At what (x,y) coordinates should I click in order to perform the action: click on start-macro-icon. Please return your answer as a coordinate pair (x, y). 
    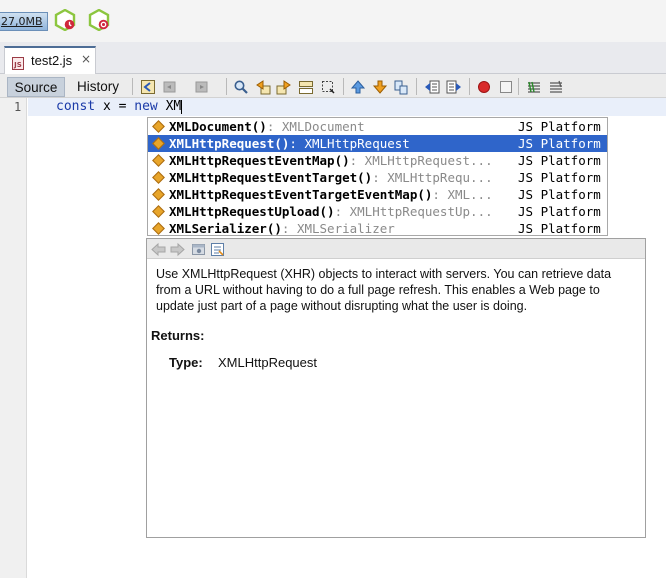
    Looking at the image, I should click on (484, 87).